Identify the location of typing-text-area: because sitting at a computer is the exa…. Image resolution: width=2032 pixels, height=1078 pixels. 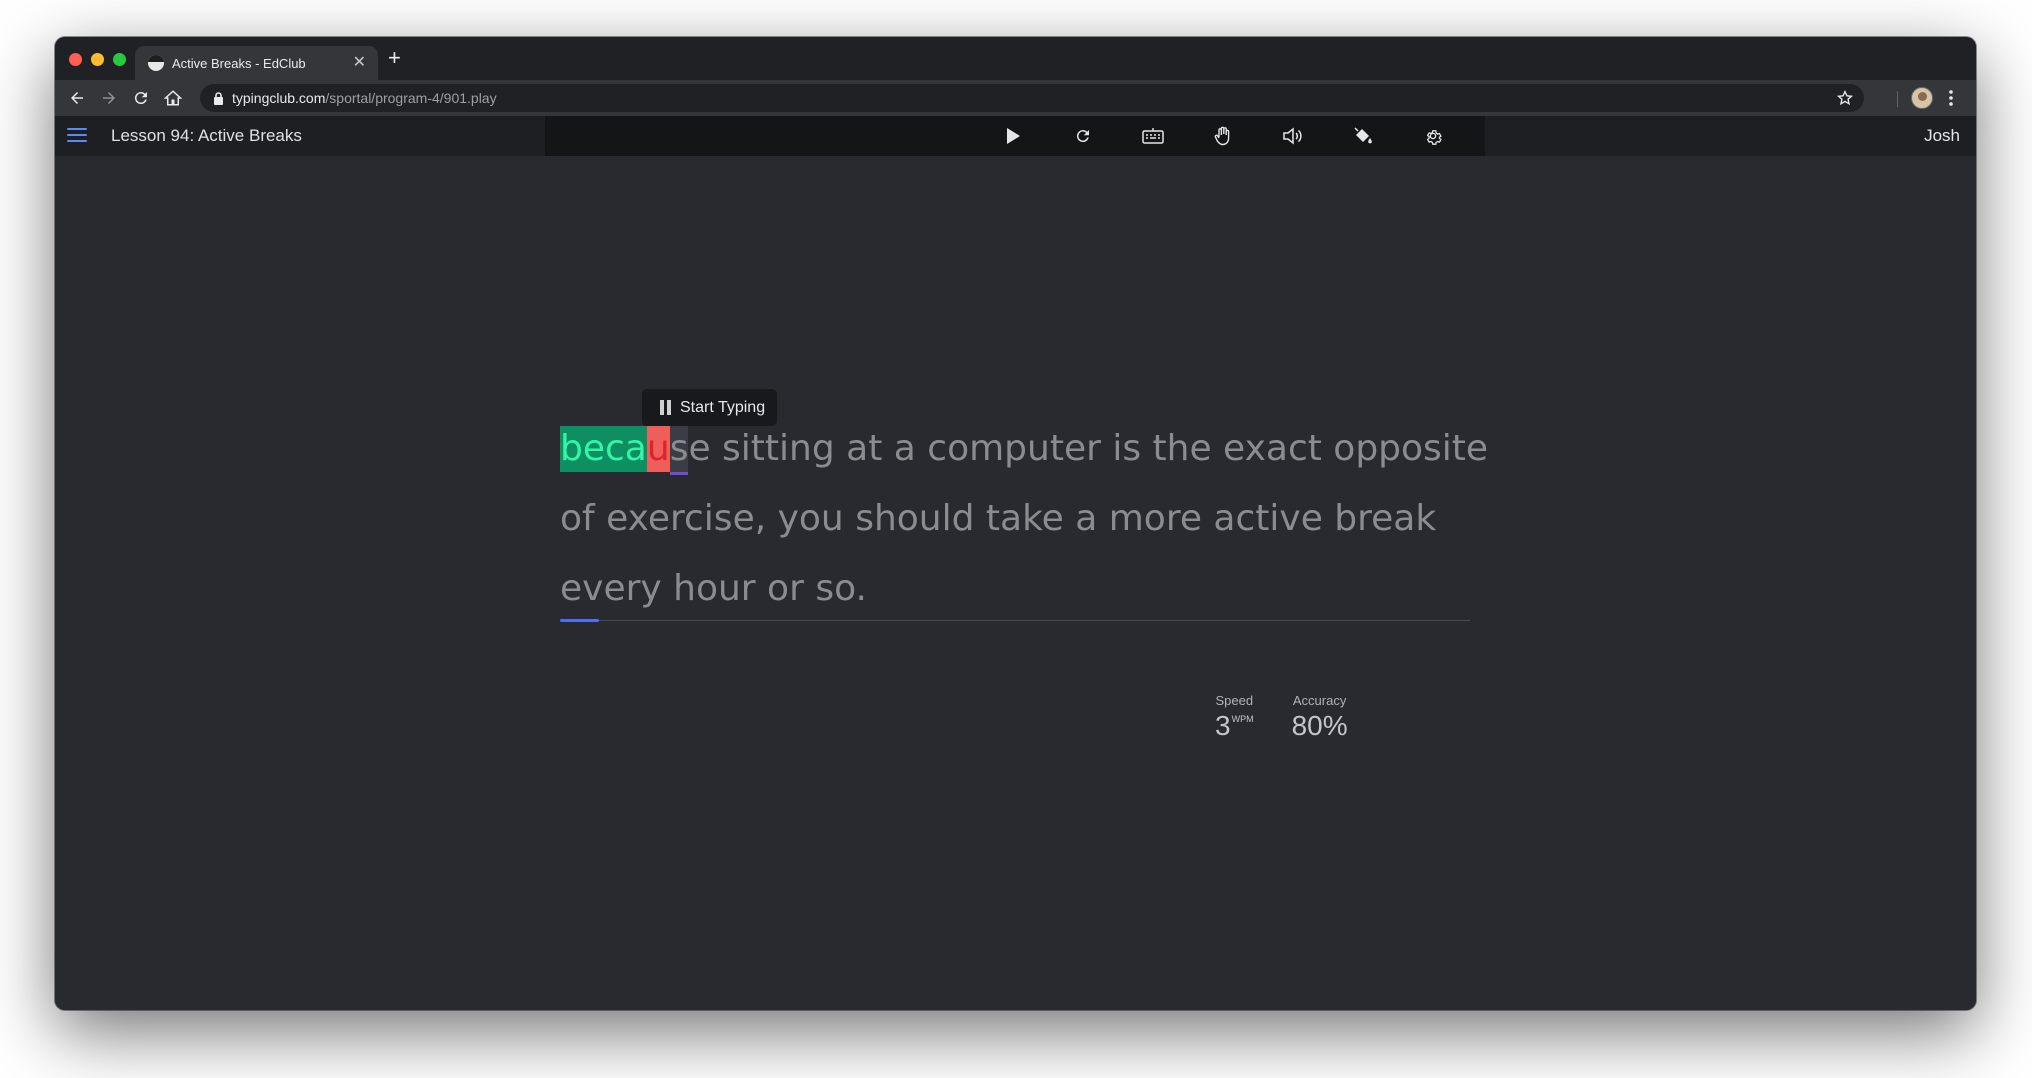
(1024, 531).